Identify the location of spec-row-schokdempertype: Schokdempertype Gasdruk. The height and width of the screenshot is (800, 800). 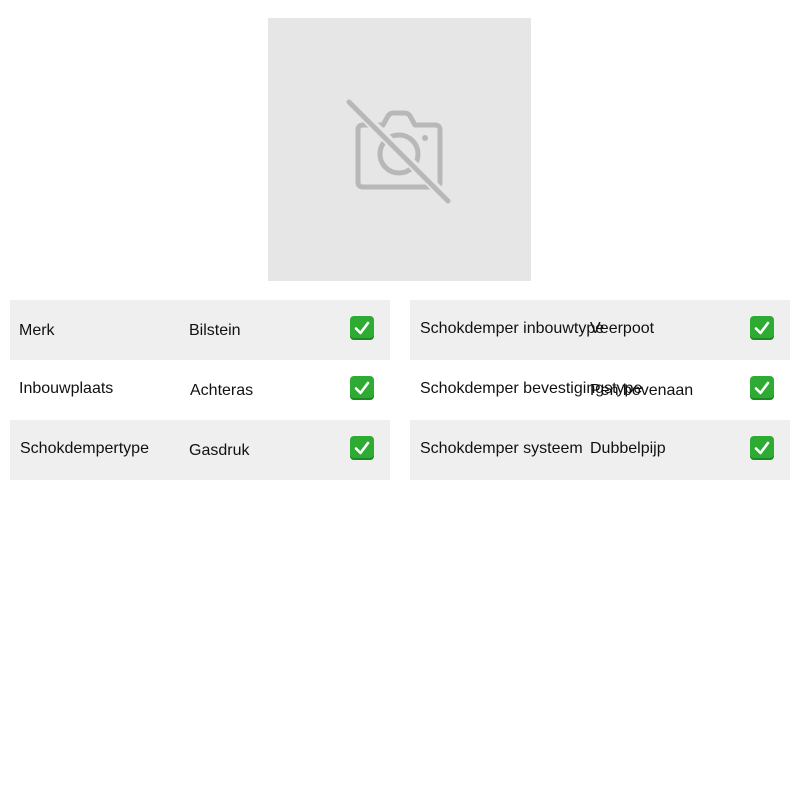
(200, 450).